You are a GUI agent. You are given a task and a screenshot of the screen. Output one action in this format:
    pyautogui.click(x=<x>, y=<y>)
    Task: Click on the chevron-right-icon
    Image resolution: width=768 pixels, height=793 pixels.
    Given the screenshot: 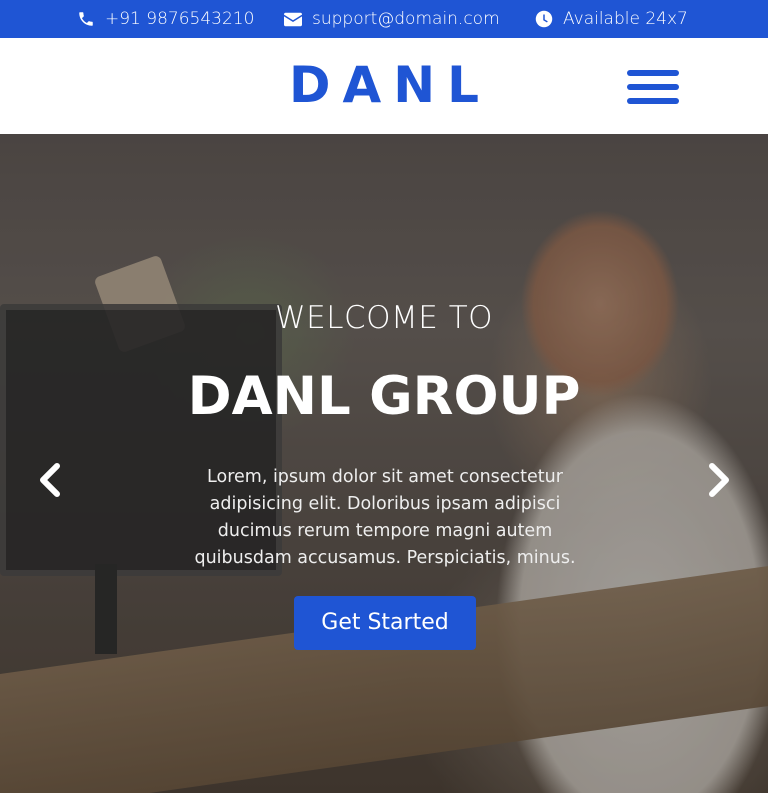 What is the action you would take?
    pyautogui.click(x=718, y=480)
    